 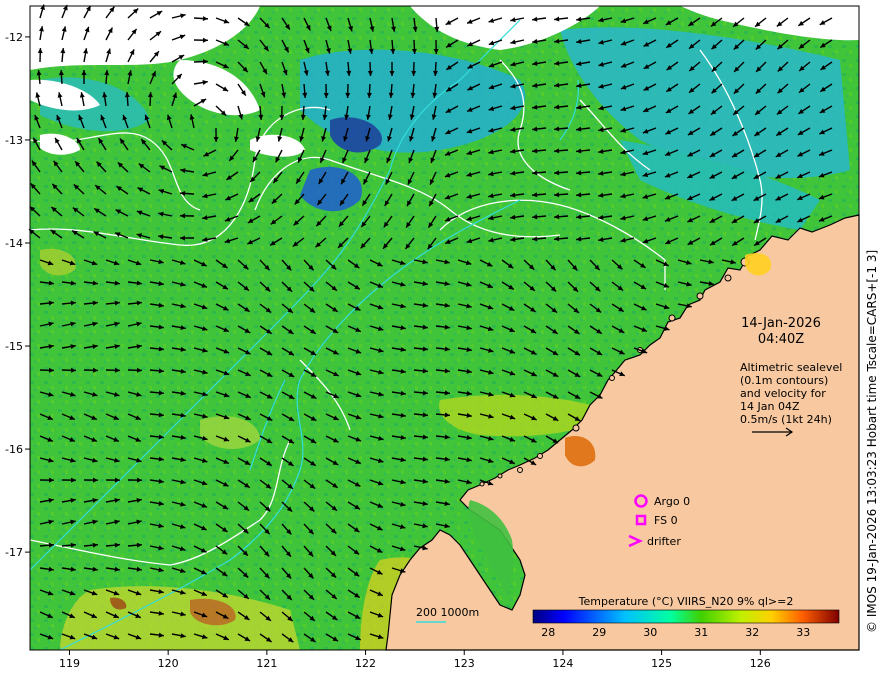 What do you see at coordinates (69, 663) in the screenshot?
I see `lon-tick-label: 119` at bounding box center [69, 663].